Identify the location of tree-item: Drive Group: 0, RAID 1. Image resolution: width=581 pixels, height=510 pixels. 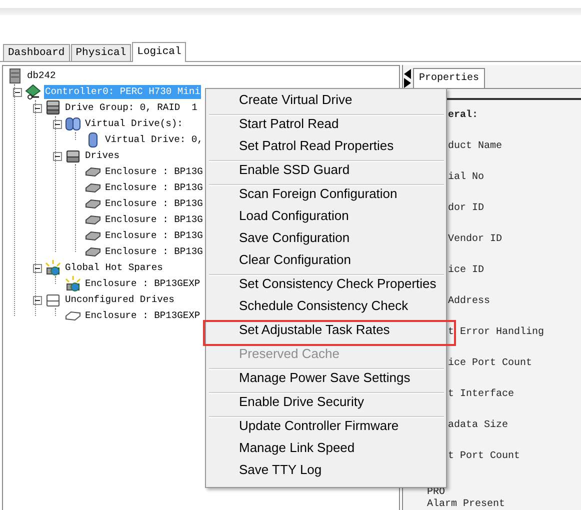
(131, 108).